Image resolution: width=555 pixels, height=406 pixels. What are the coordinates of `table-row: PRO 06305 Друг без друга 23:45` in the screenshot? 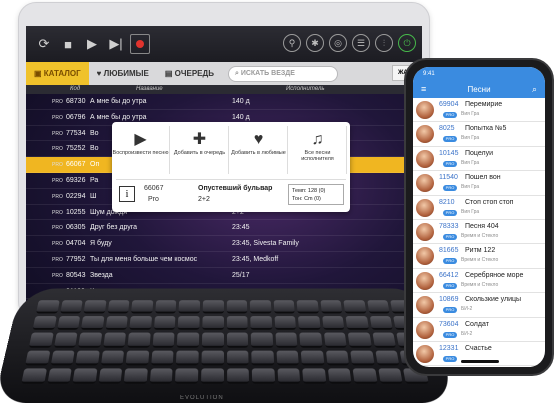 It's located at (224, 228).